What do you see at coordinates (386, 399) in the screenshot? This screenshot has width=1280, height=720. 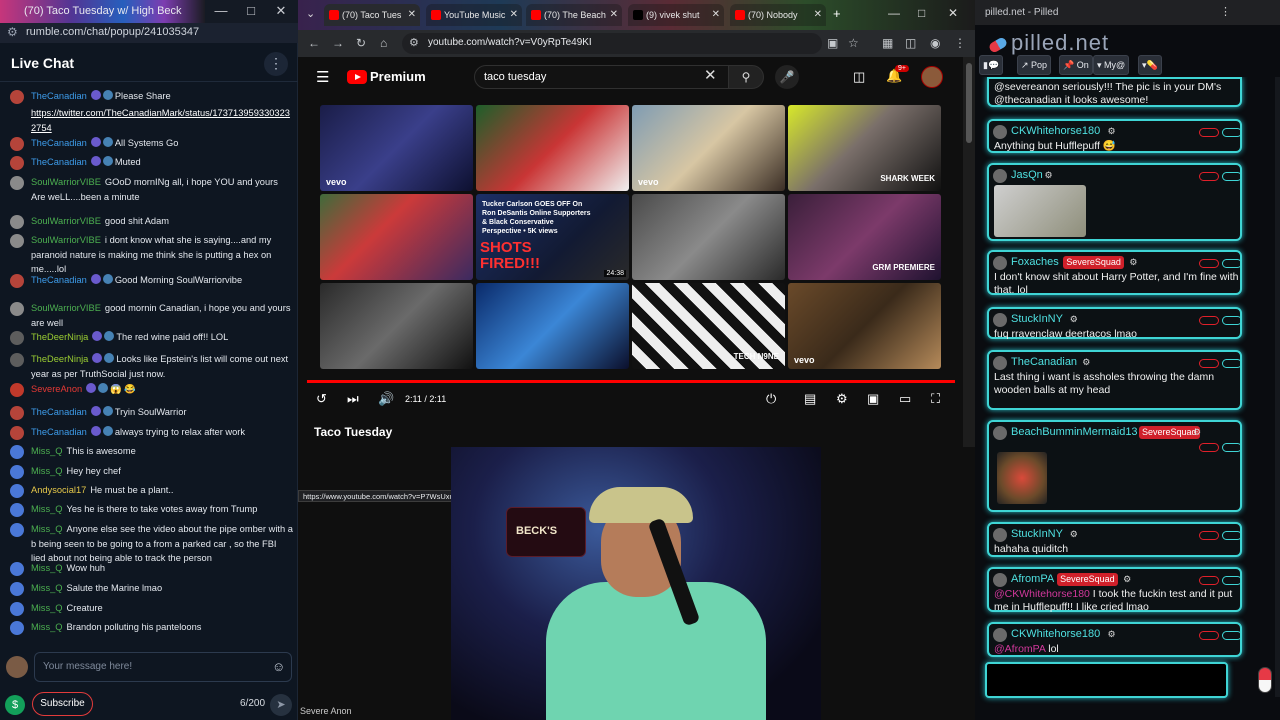 I see `volume-icon: 🔊` at bounding box center [386, 399].